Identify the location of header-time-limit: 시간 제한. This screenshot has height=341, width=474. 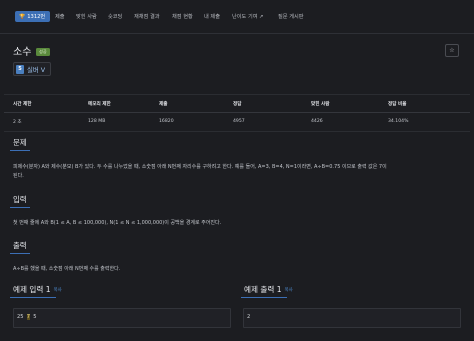
(22, 104).